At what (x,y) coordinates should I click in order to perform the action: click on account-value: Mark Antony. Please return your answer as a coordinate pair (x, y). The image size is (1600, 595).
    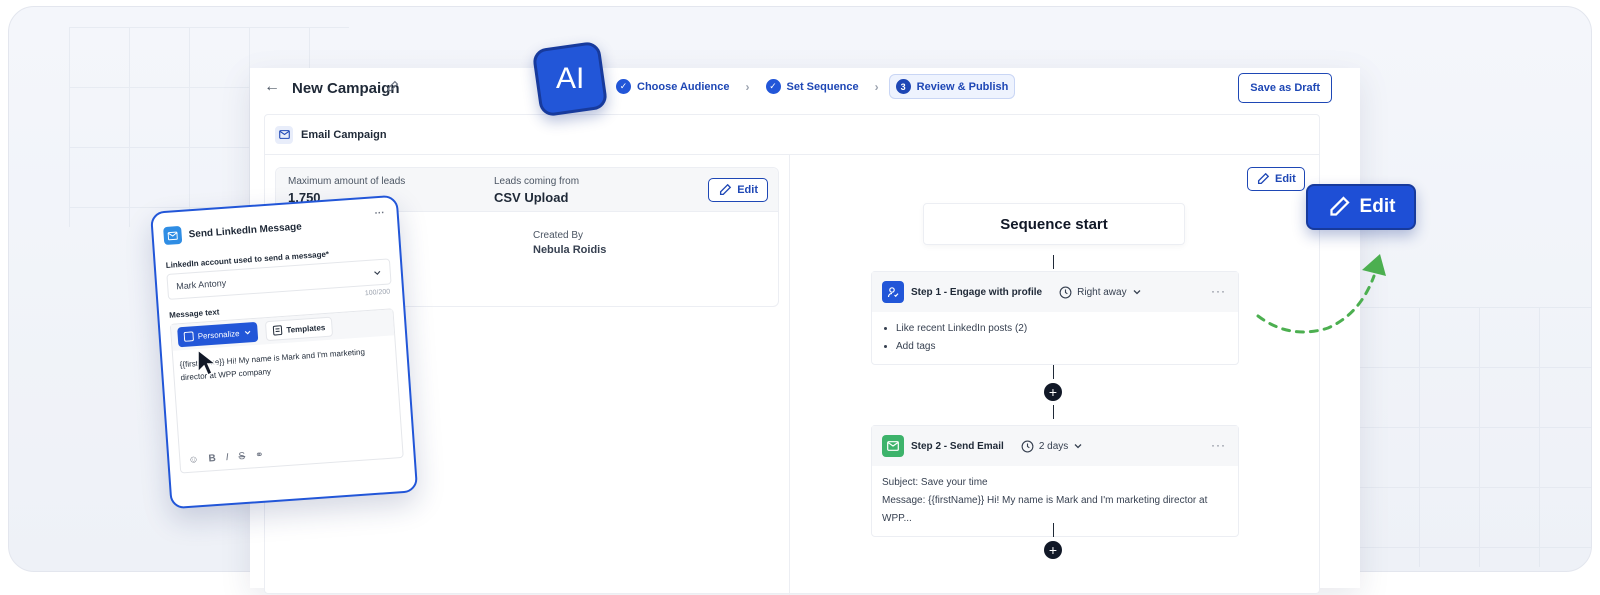
    Looking at the image, I should click on (201, 284).